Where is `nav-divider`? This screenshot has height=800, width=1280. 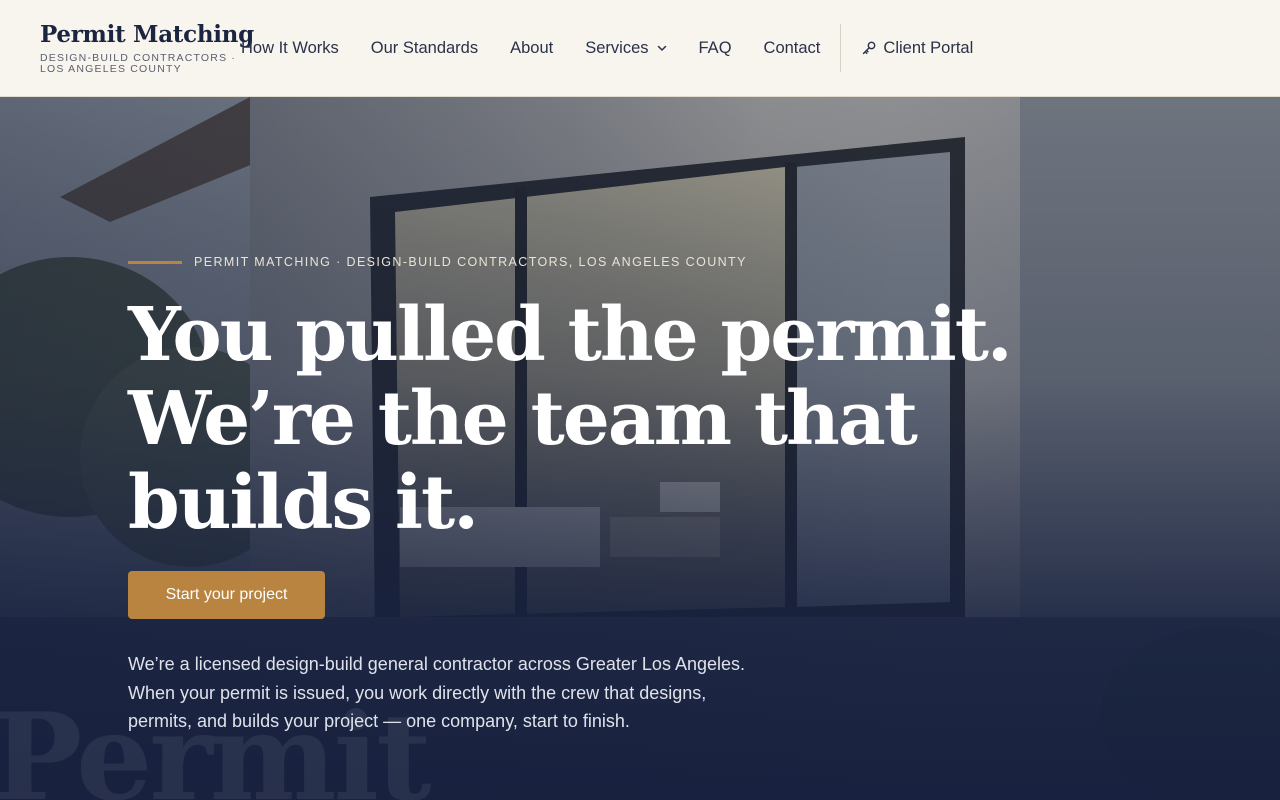
nav-divider is located at coordinates (841, 48).